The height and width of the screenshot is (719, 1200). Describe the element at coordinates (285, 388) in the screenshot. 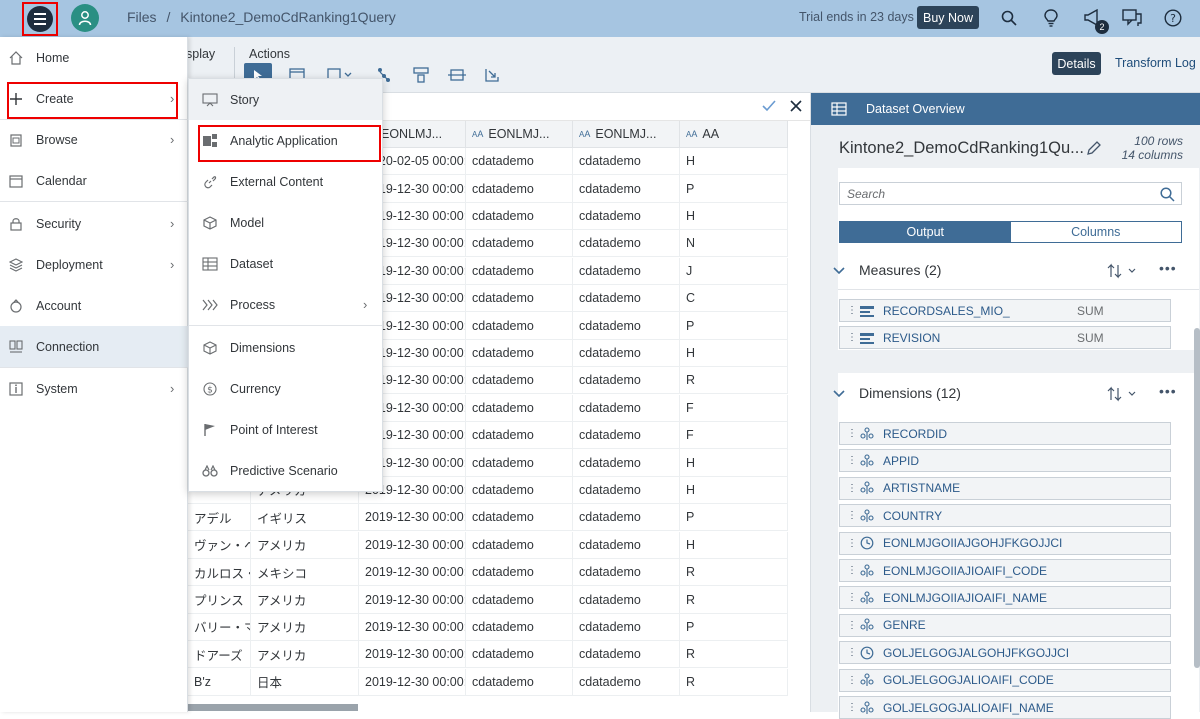

I see `create-item-currency: $ Currency` at that location.